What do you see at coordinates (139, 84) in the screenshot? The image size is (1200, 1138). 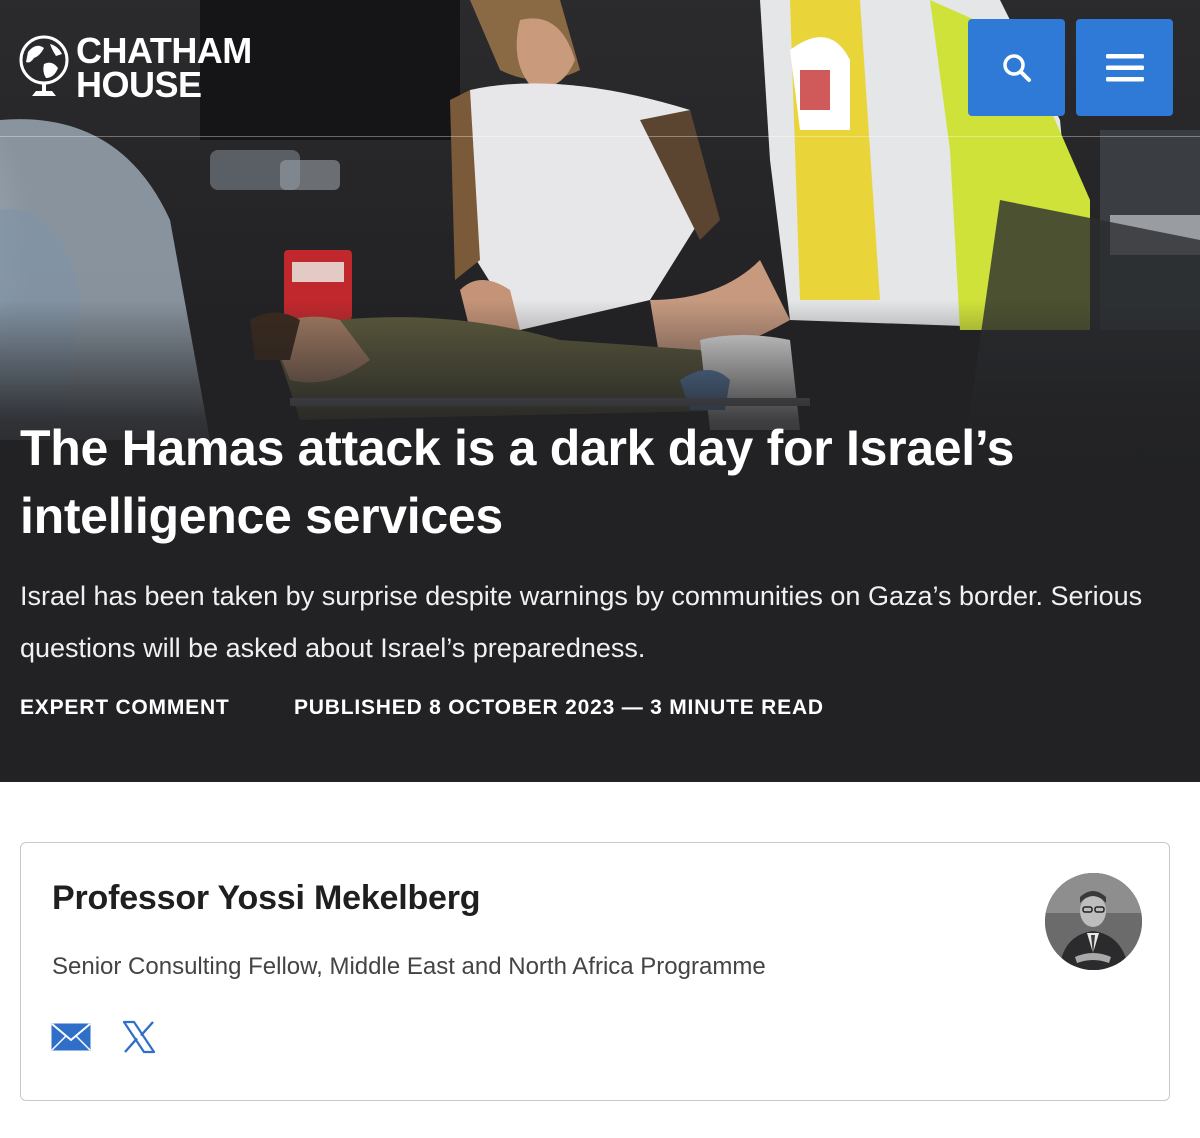 I see `logo-line-2: HOUSE` at bounding box center [139, 84].